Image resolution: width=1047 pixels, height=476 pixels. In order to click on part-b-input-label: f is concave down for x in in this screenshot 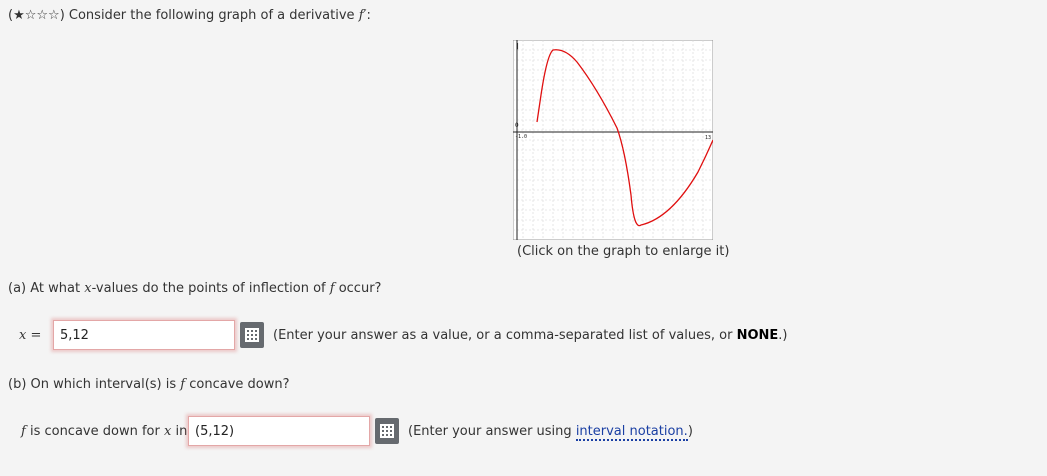, I will do `click(104, 431)`.